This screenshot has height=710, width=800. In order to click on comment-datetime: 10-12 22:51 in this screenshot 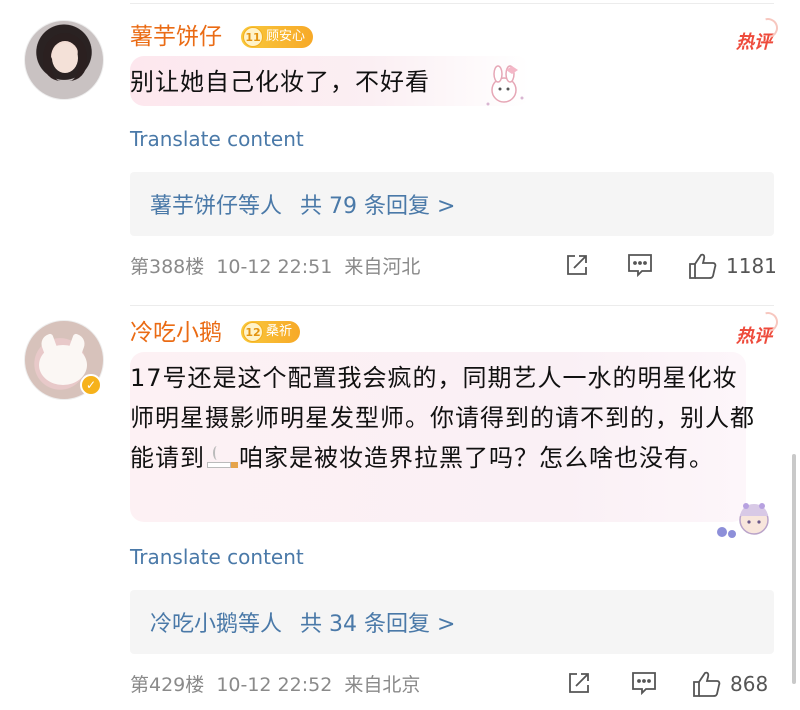, I will do `click(274, 267)`.